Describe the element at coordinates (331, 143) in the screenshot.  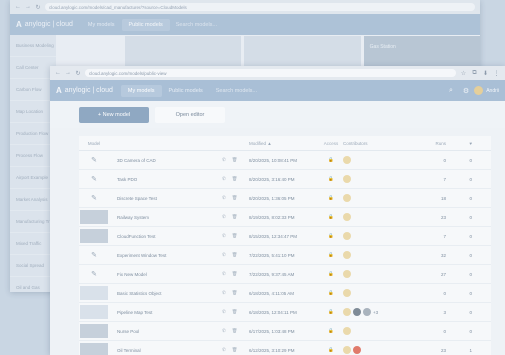
I see `header-access: Access` at that location.